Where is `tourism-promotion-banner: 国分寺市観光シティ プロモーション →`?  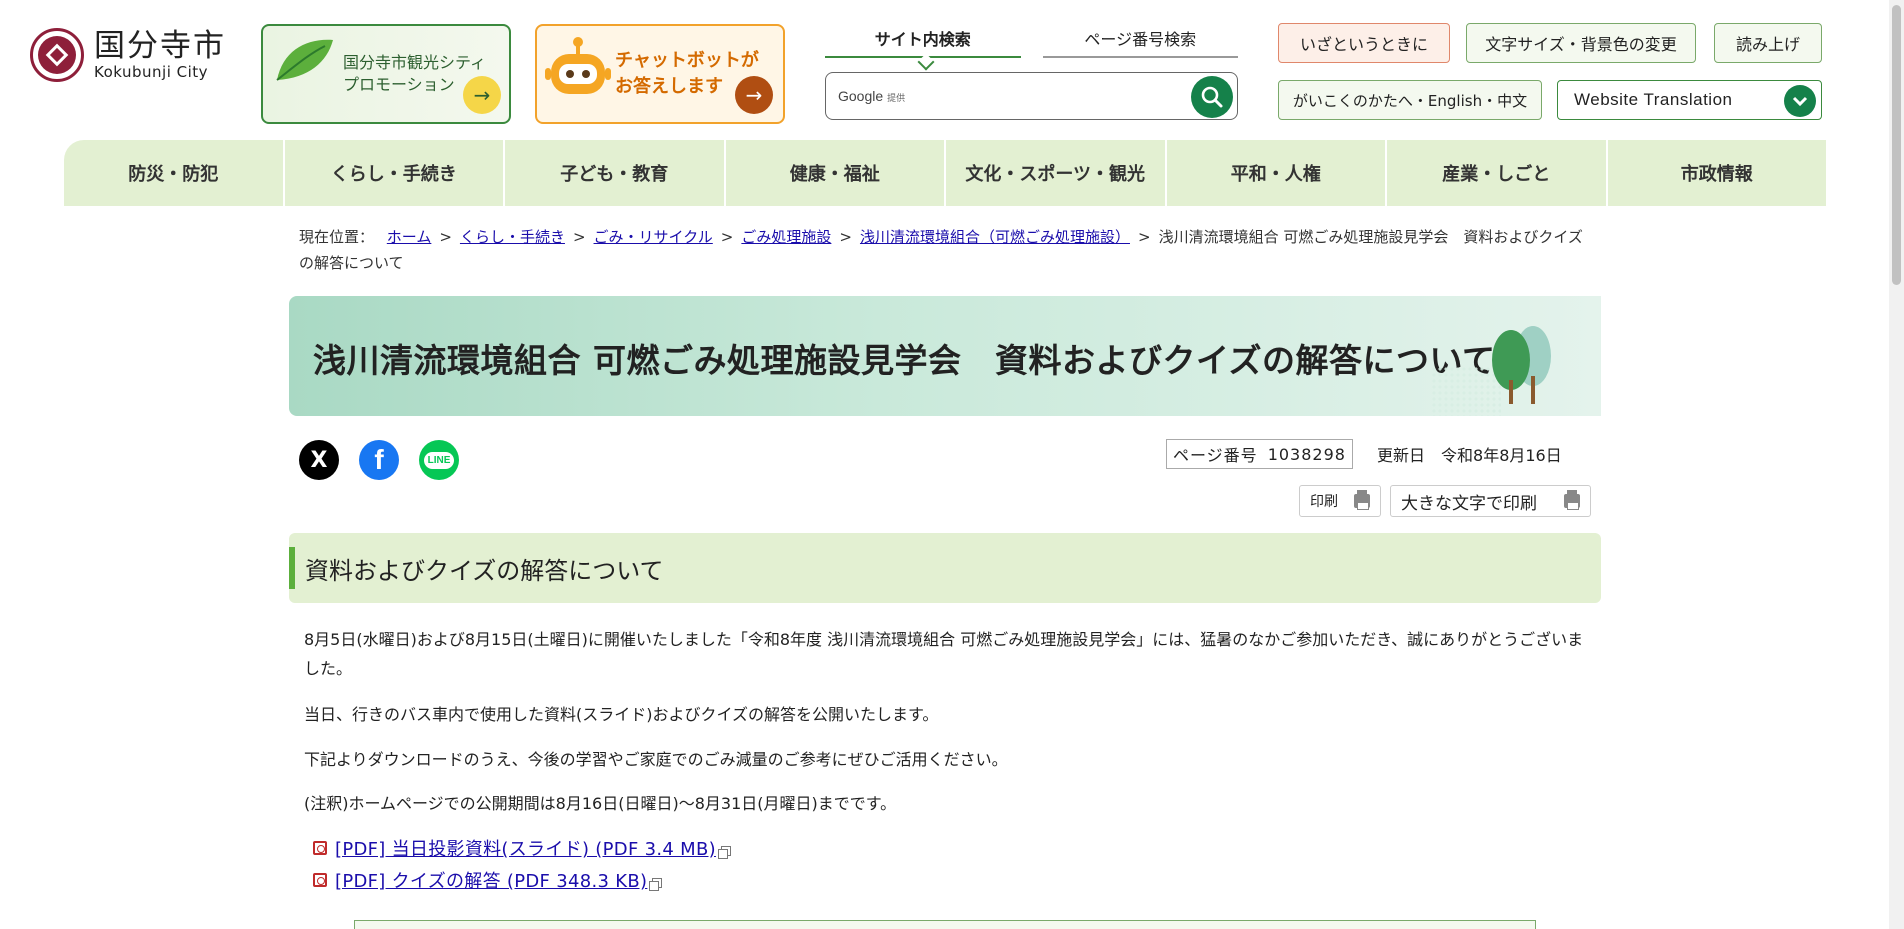 tourism-promotion-banner: 国分寺市観光シティ プロモーション → is located at coordinates (386, 74).